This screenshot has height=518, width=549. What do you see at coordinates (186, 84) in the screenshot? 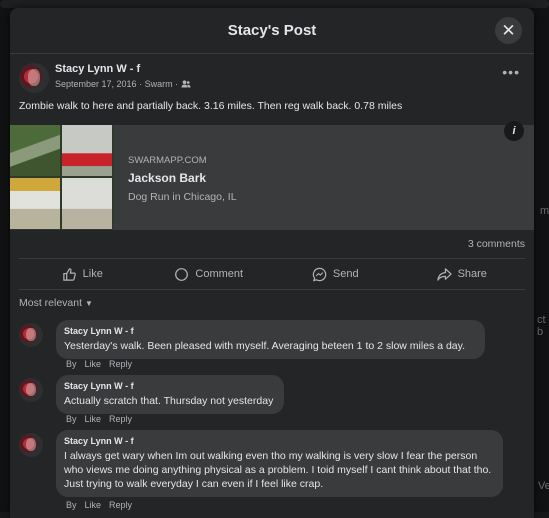
I see `friends-icon` at bounding box center [186, 84].